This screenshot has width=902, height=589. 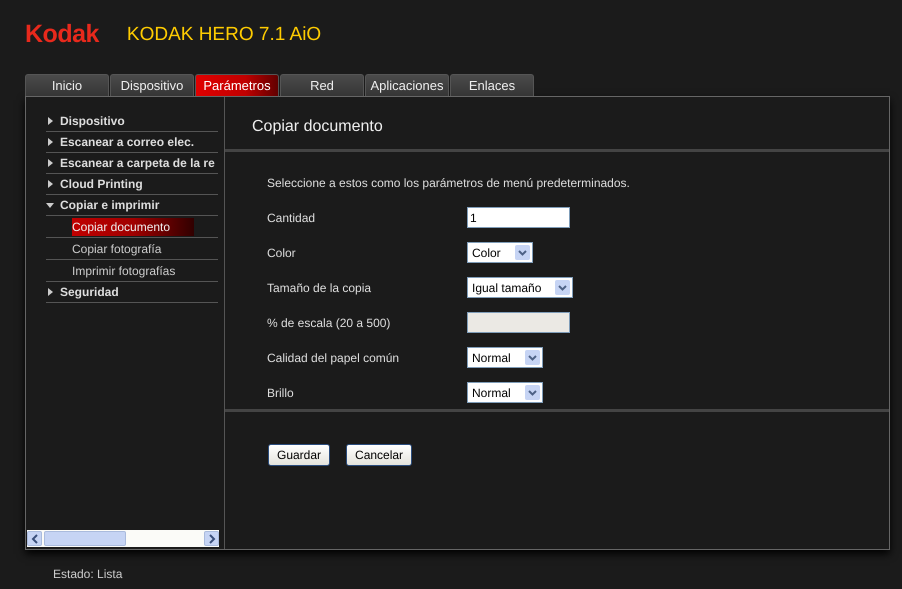 I want to click on scrollbar-thumb, so click(x=85, y=538).